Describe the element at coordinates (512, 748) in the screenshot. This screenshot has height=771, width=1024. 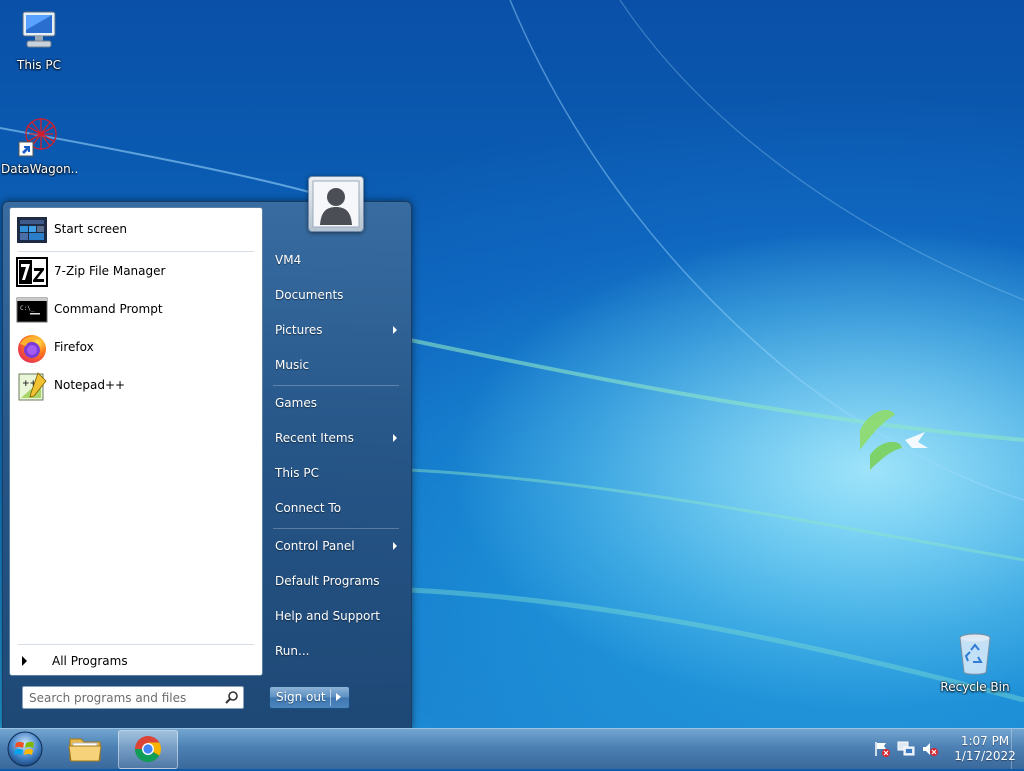
I see `taskbar: 1:07 PM 1/17/2022` at that location.